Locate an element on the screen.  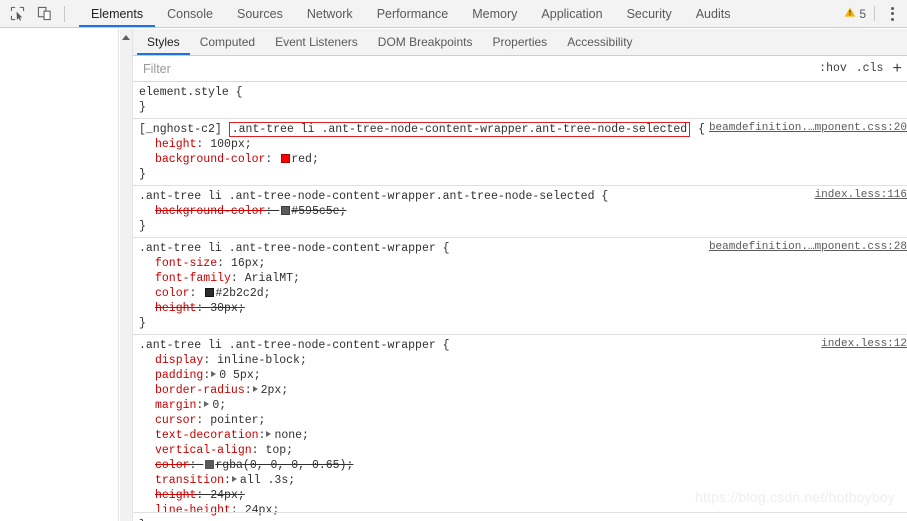
tab-accessibility: Accessibility is located at coordinates (599, 42).